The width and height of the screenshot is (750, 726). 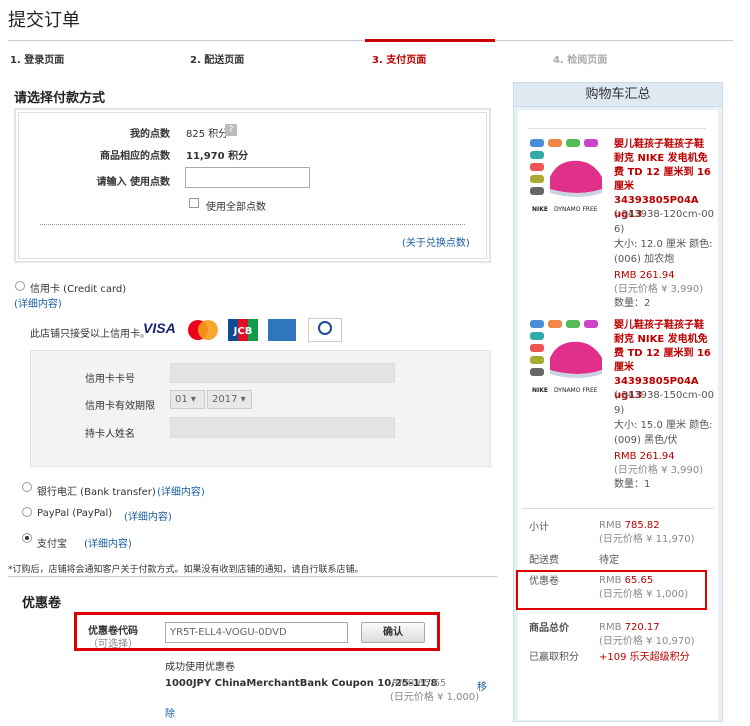 What do you see at coordinates (252, 576) in the screenshot?
I see `coupon-divider` at bounding box center [252, 576].